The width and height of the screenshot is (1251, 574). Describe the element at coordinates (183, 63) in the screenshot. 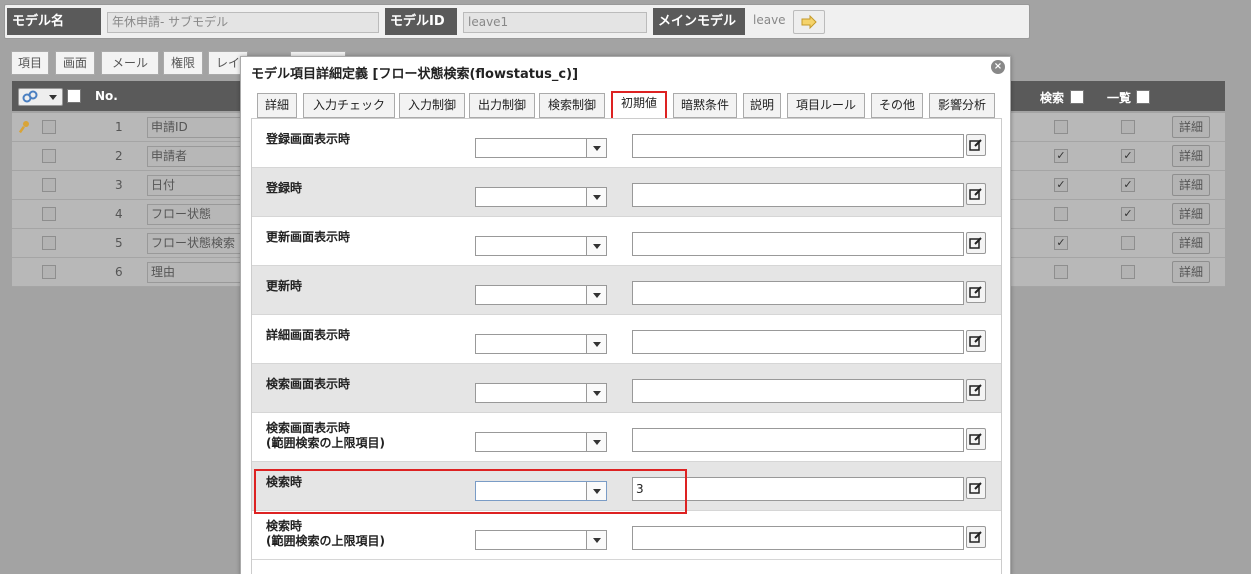

I see `bg-tab-permission: 権限` at that location.